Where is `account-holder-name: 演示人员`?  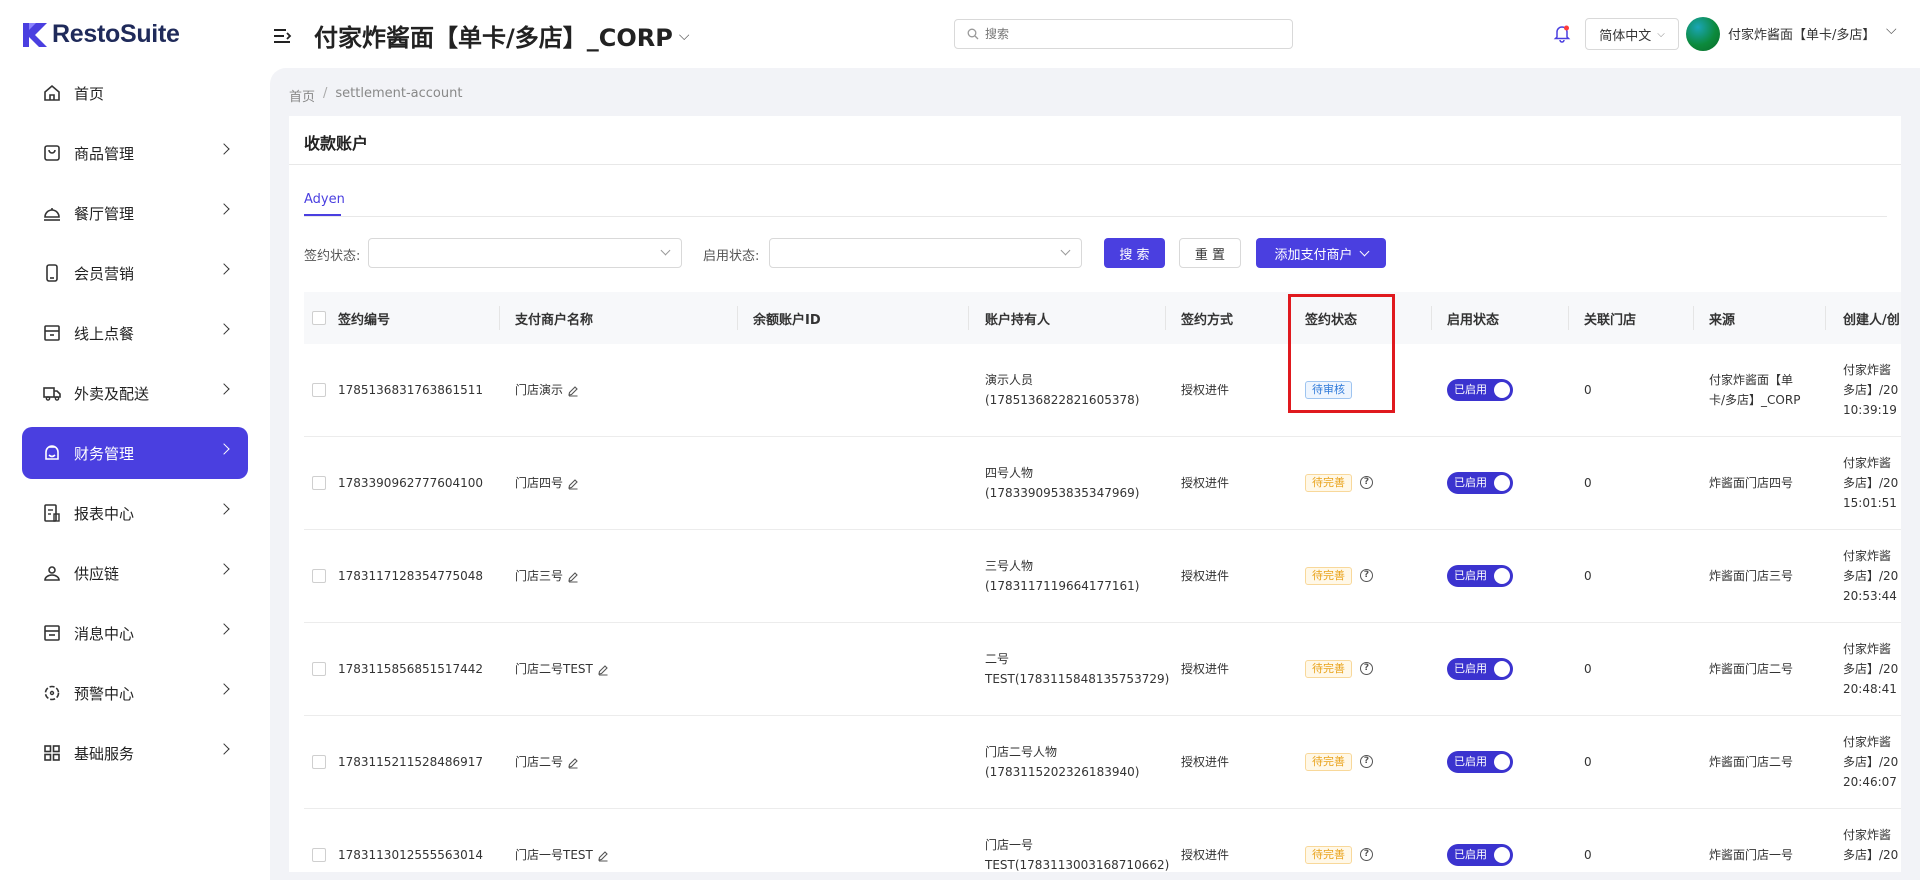 account-holder-name: 演示人员 is located at coordinates (1009, 380).